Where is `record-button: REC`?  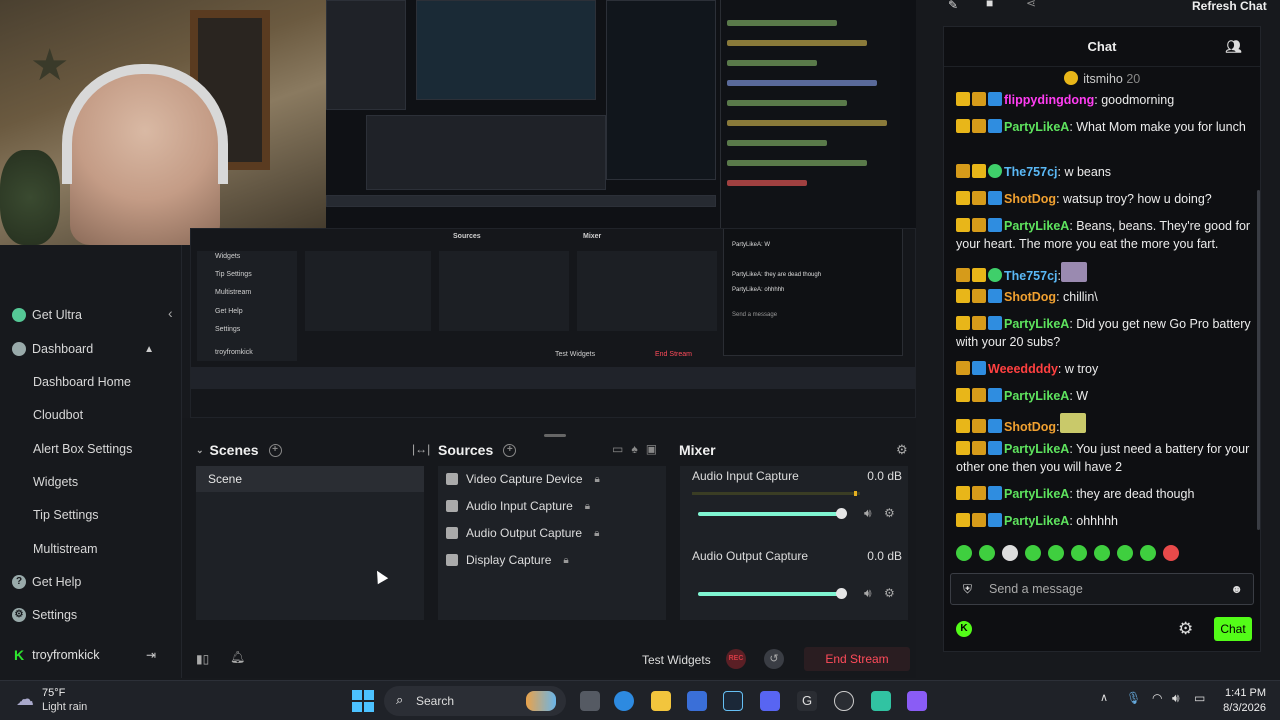 record-button: REC is located at coordinates (736, 659).